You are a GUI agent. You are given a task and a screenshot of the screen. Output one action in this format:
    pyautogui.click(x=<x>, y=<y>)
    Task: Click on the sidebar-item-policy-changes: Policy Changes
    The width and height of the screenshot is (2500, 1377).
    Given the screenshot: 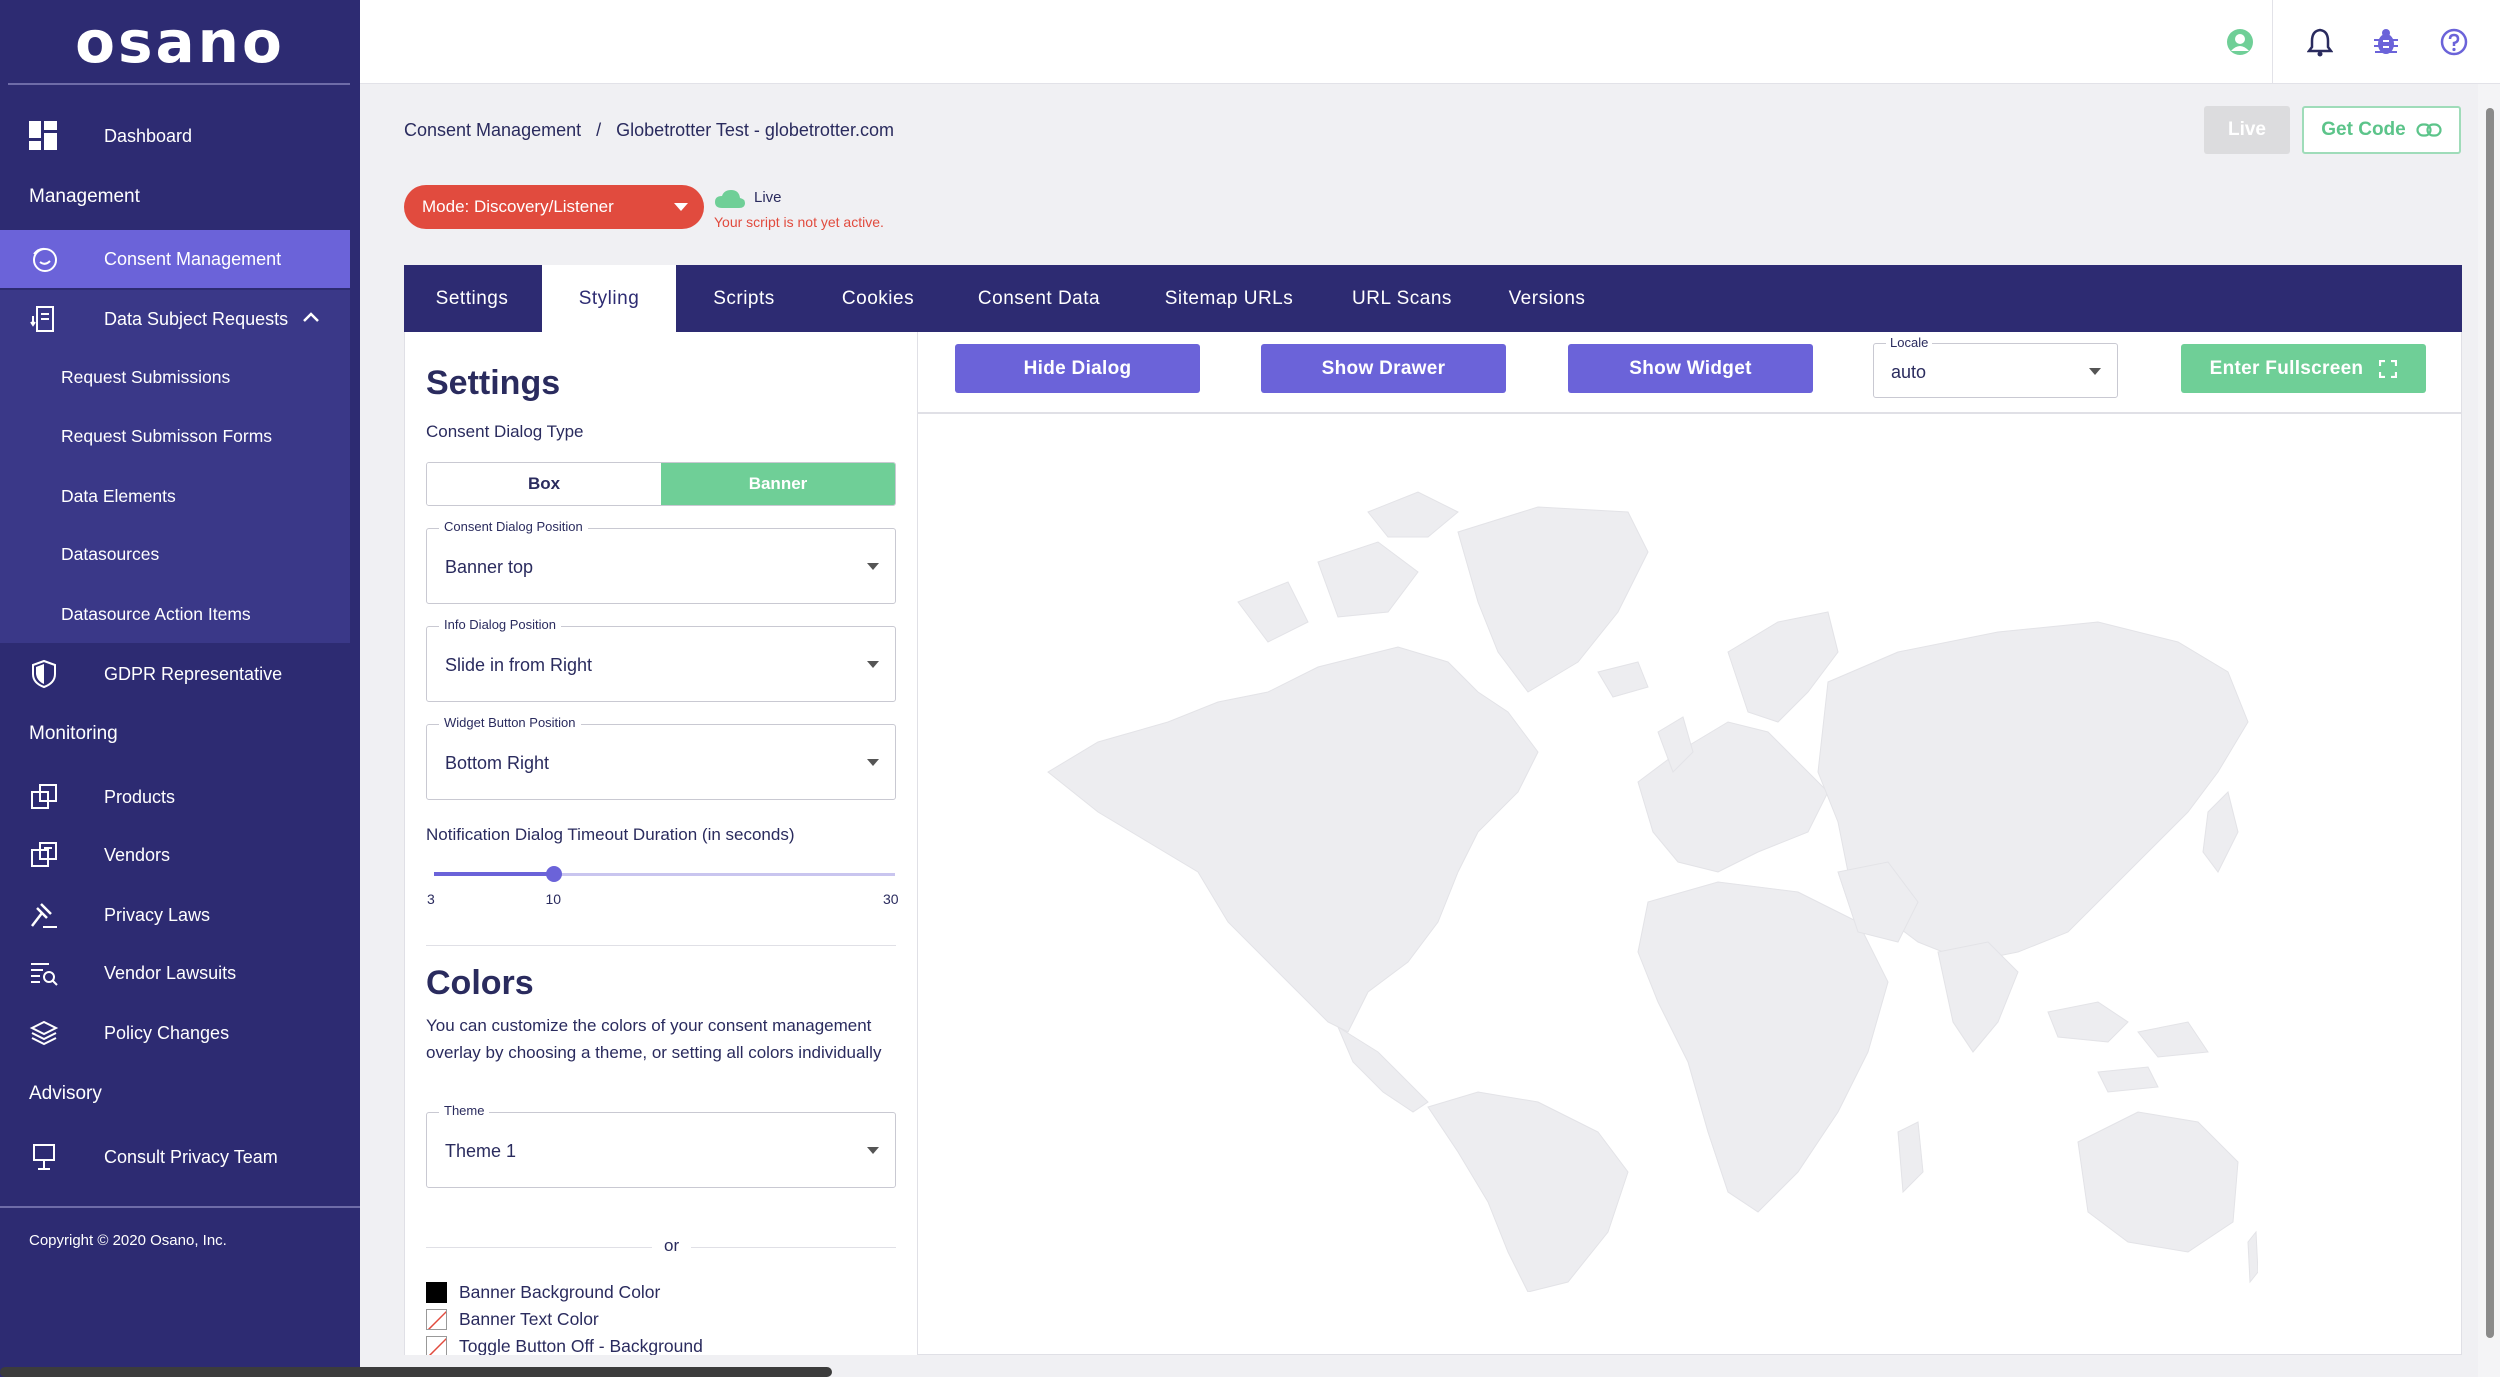 What is the action you would take?
    pyautogui.click(x=180, y=1033)
    